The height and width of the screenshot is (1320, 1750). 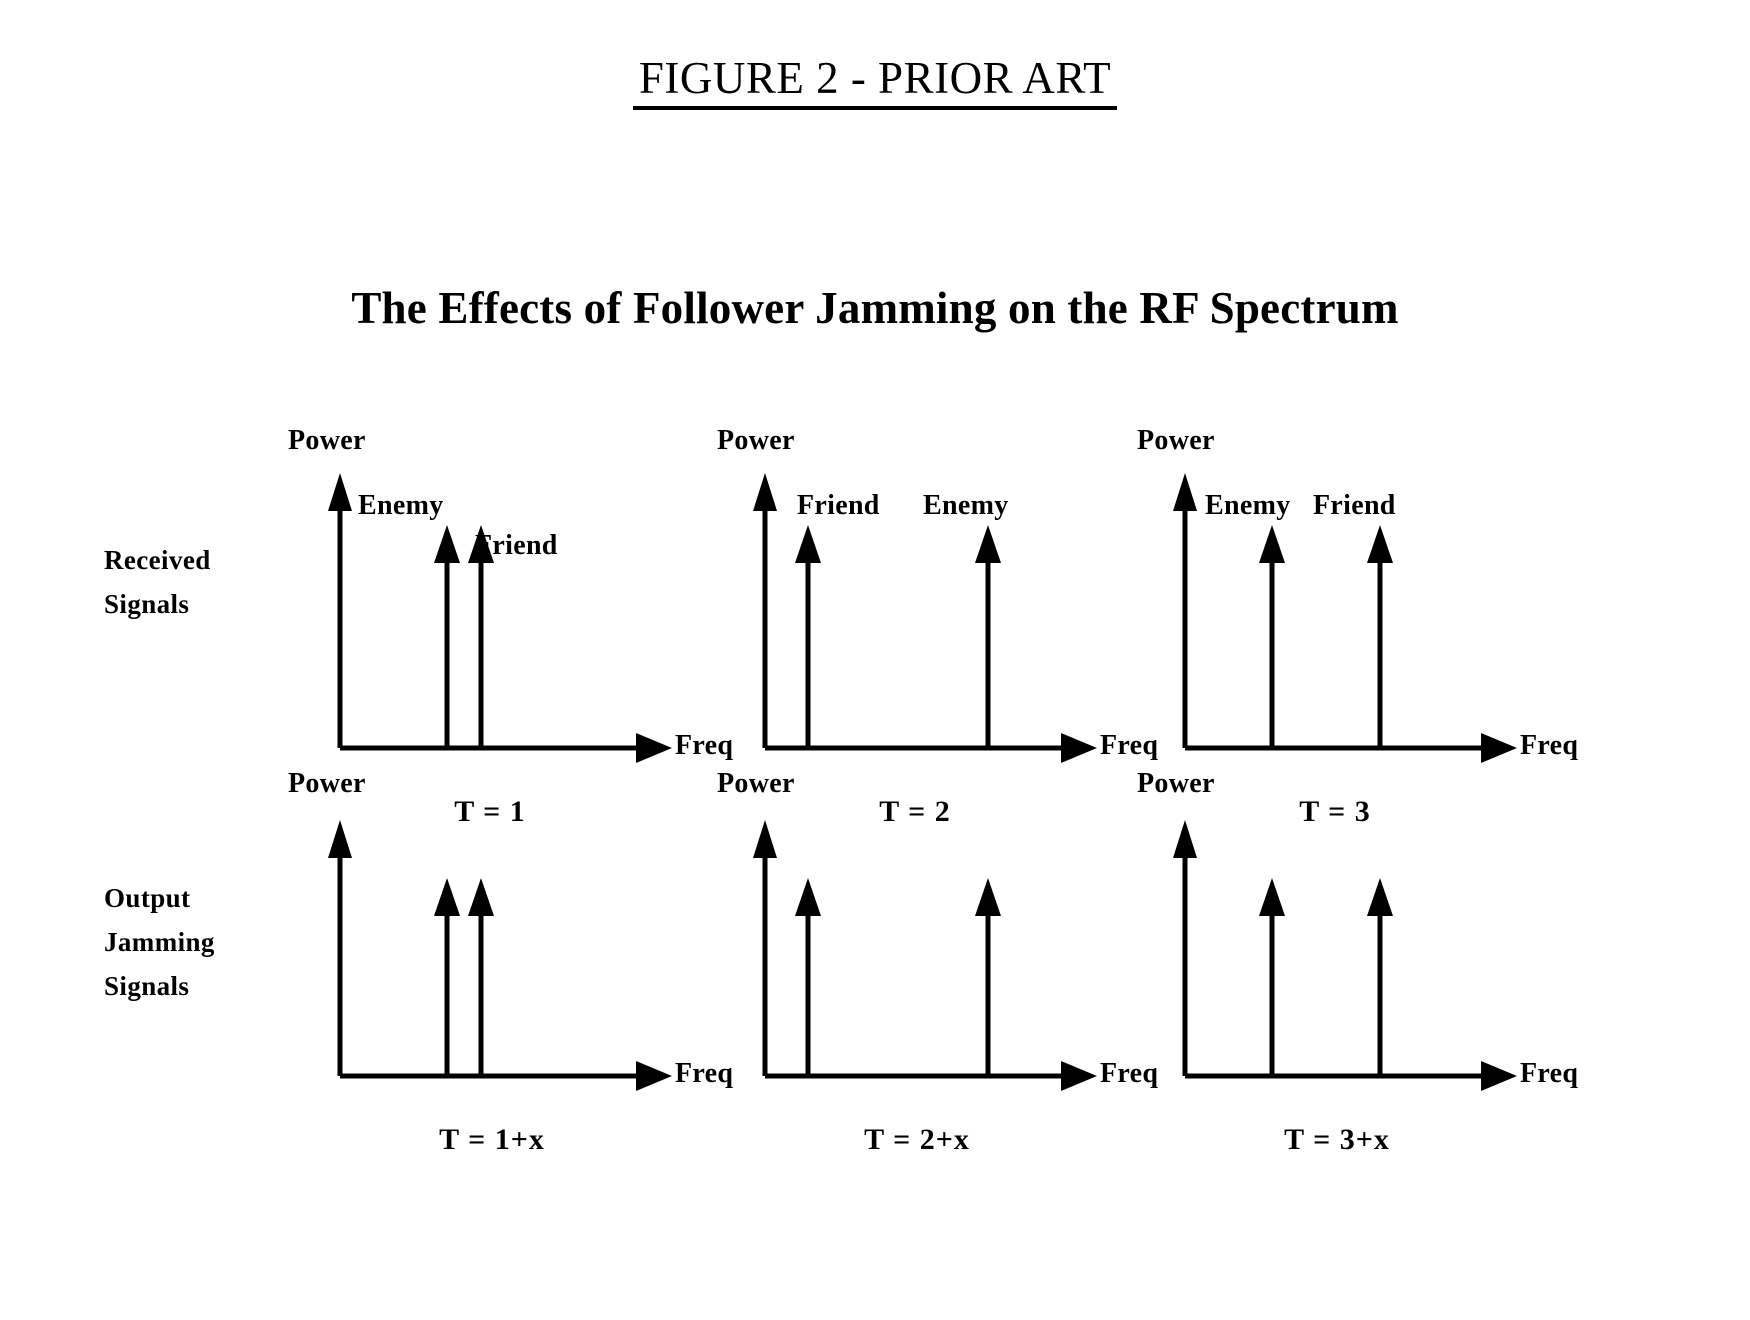 What do you see at coordinates (159, 942) in the screenshot?
I see `row-label-output-jamming-signals: Output Jamming Signals` at bounding box center [159, 942].